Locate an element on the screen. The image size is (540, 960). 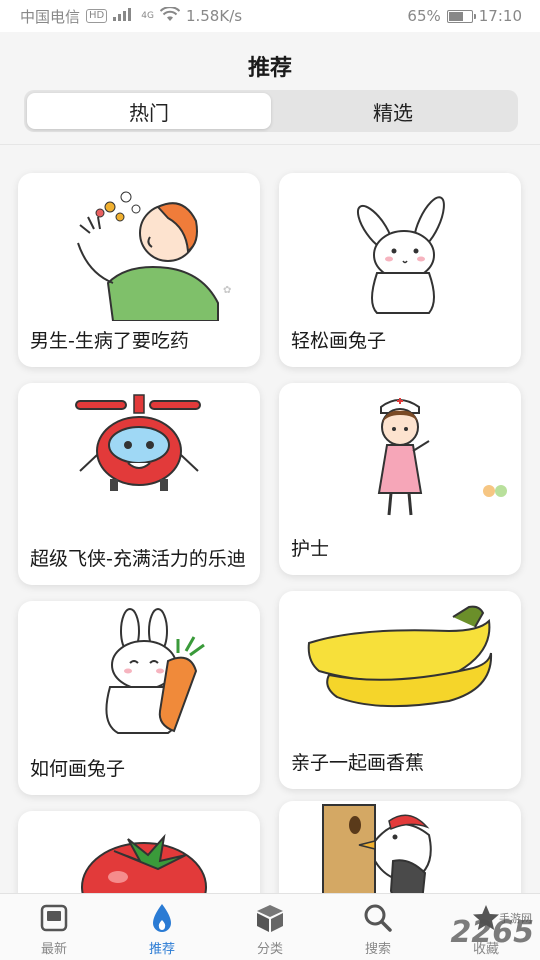
battery-icon is located at coordinates (461, 16).